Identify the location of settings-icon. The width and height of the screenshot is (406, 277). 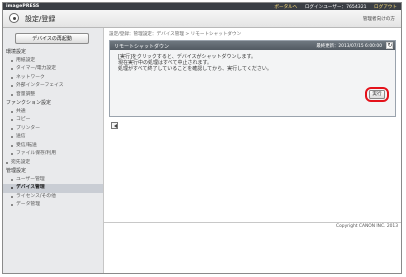
(14, 18).